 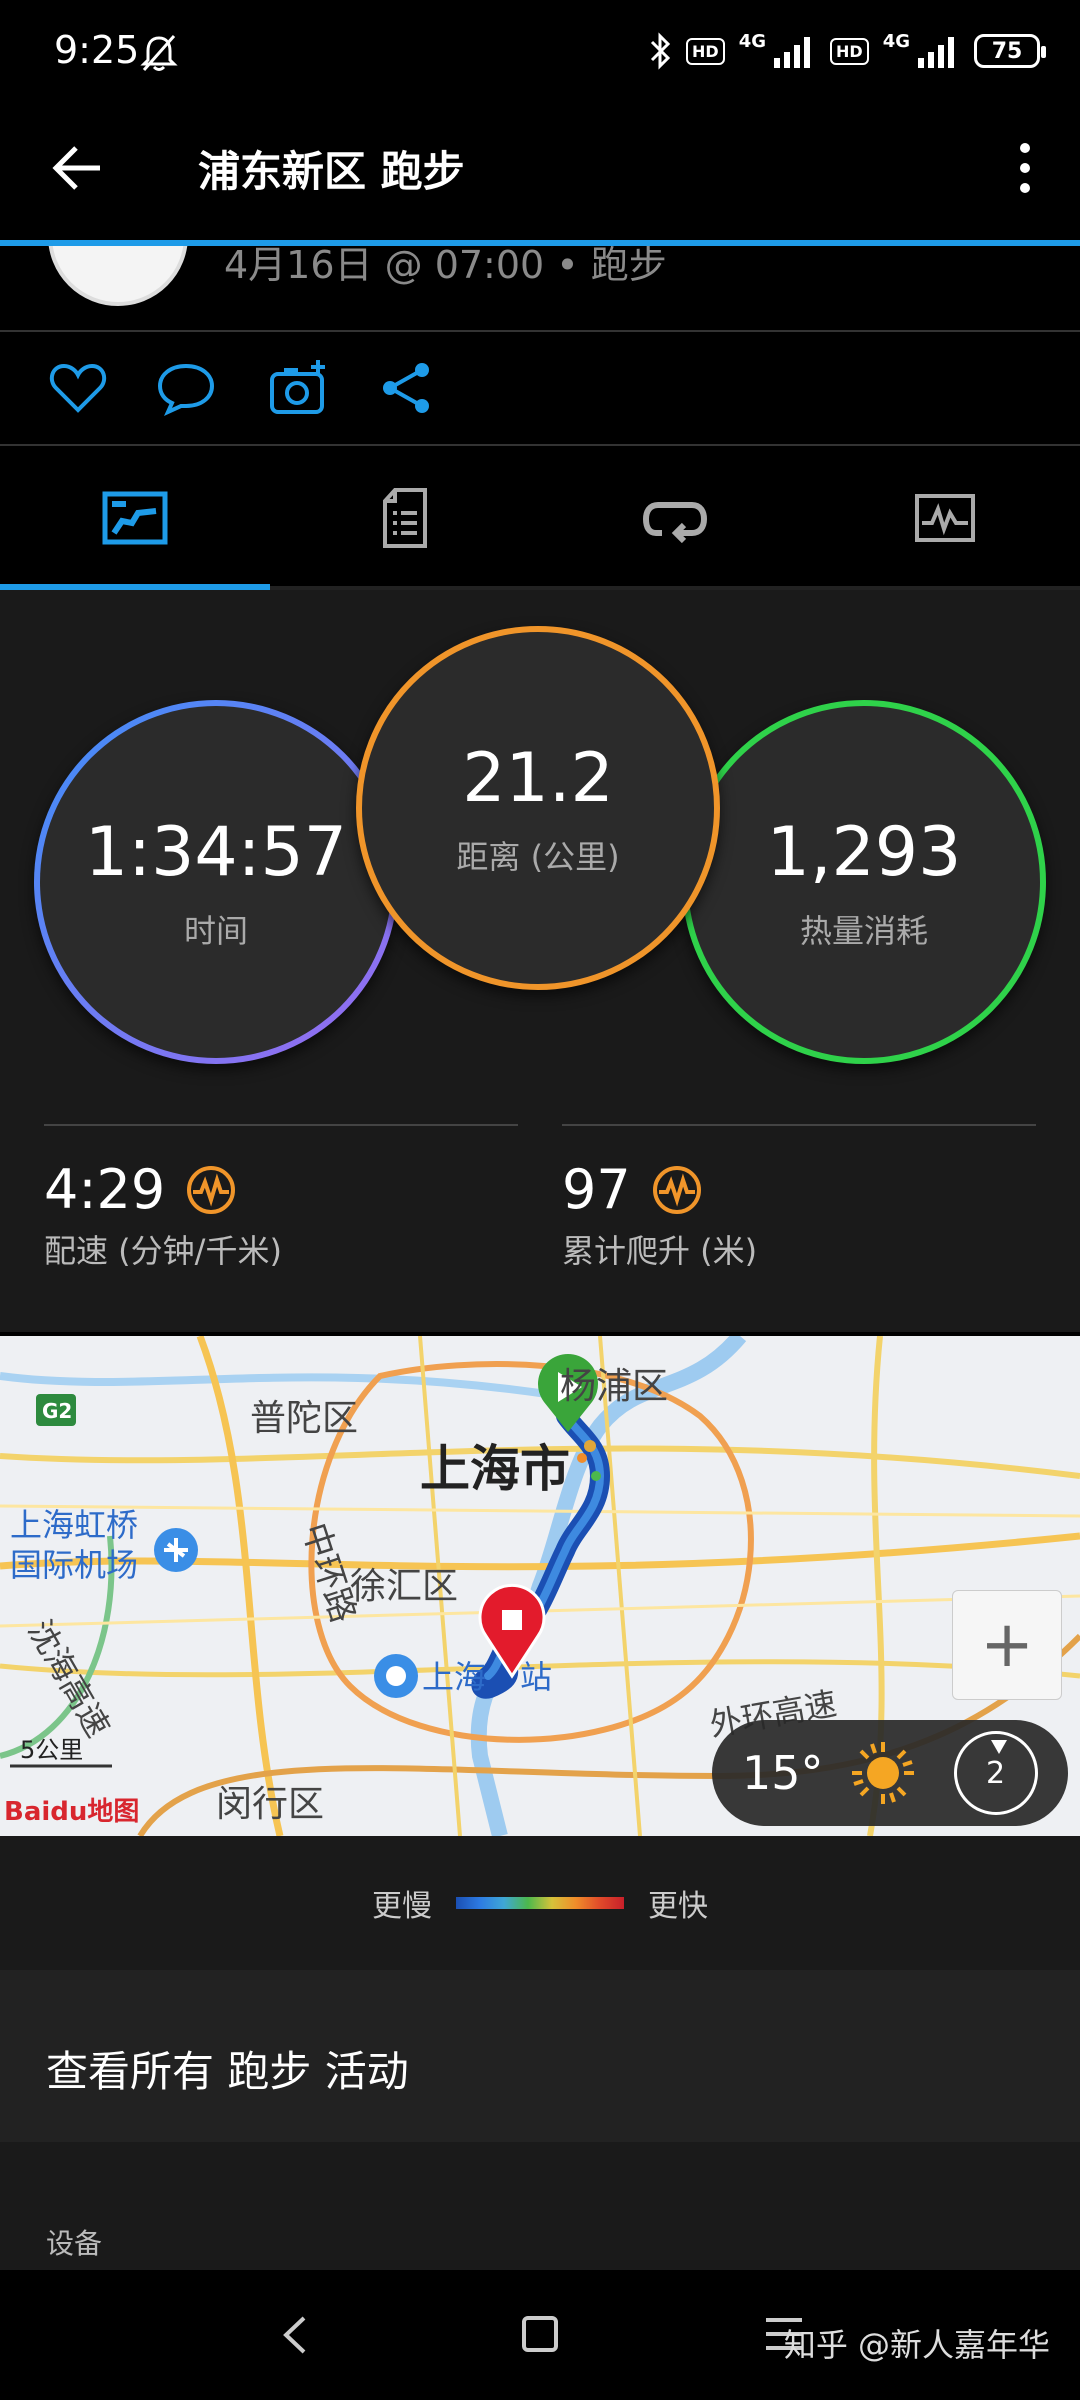 What do you see at coordinates (331, 171) in the screenshot?
I see `page-title: 浦东新区 跑步` at bounding box center [331, 171].